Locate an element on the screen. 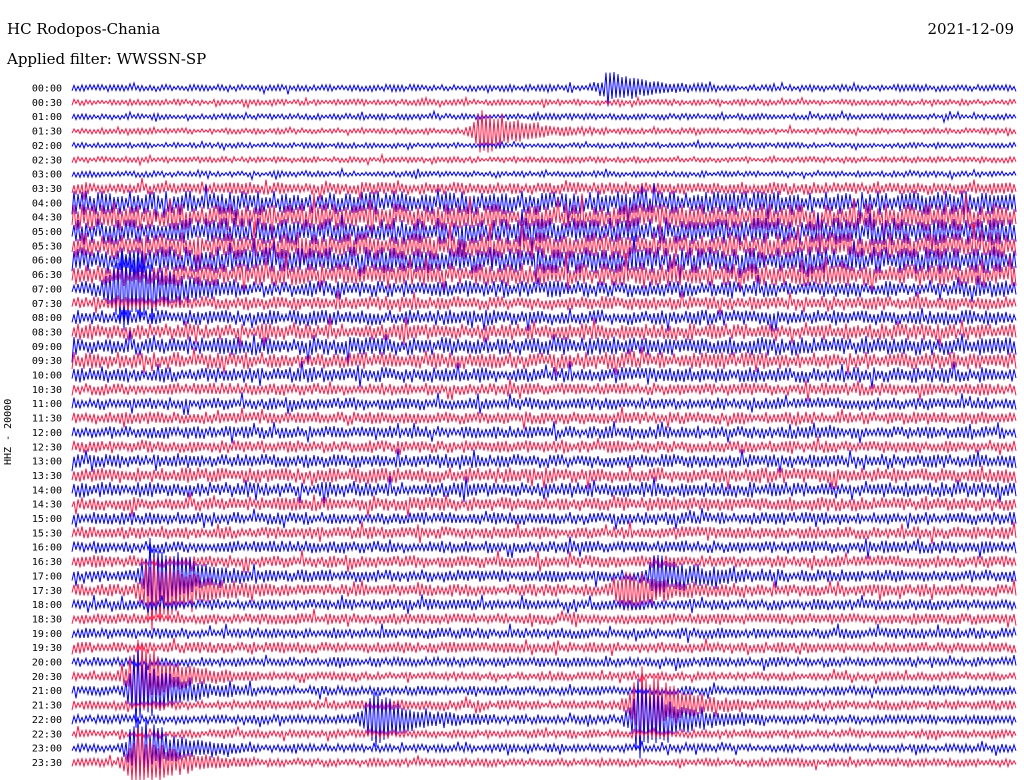  time-label: 18:00 is located at coordinates (47, 605).